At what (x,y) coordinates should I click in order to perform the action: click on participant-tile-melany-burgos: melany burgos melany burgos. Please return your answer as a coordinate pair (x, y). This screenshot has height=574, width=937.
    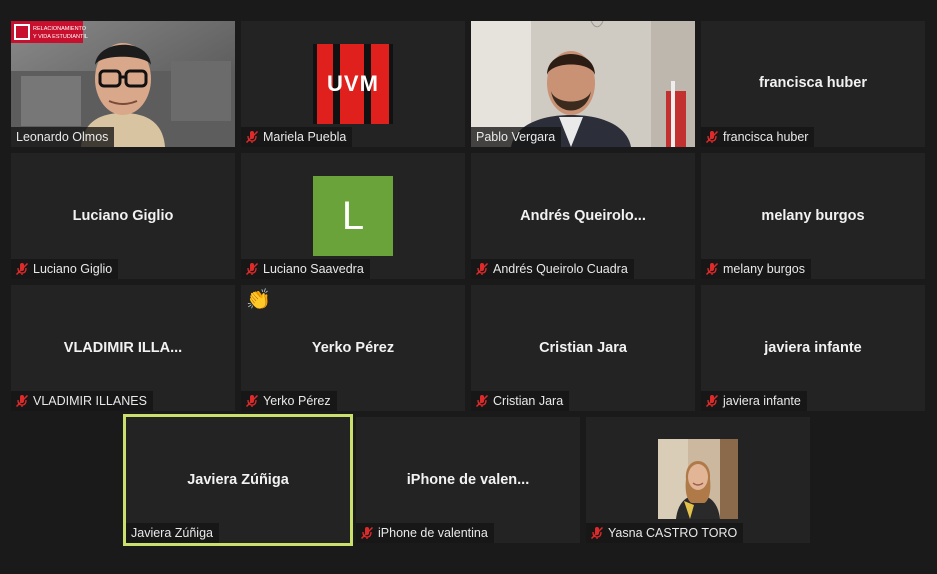
    Looking at the image, I should click on (813, 216).